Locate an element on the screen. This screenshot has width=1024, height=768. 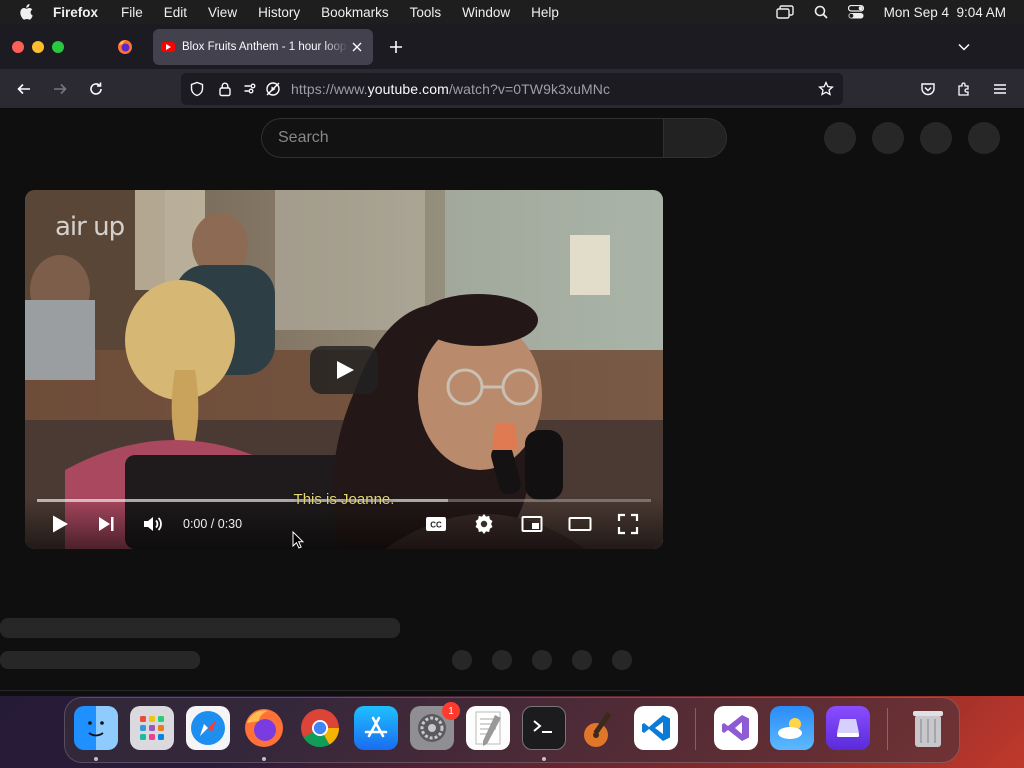
firefox-pinned-tab-icon is located at coordinates (125, 47).